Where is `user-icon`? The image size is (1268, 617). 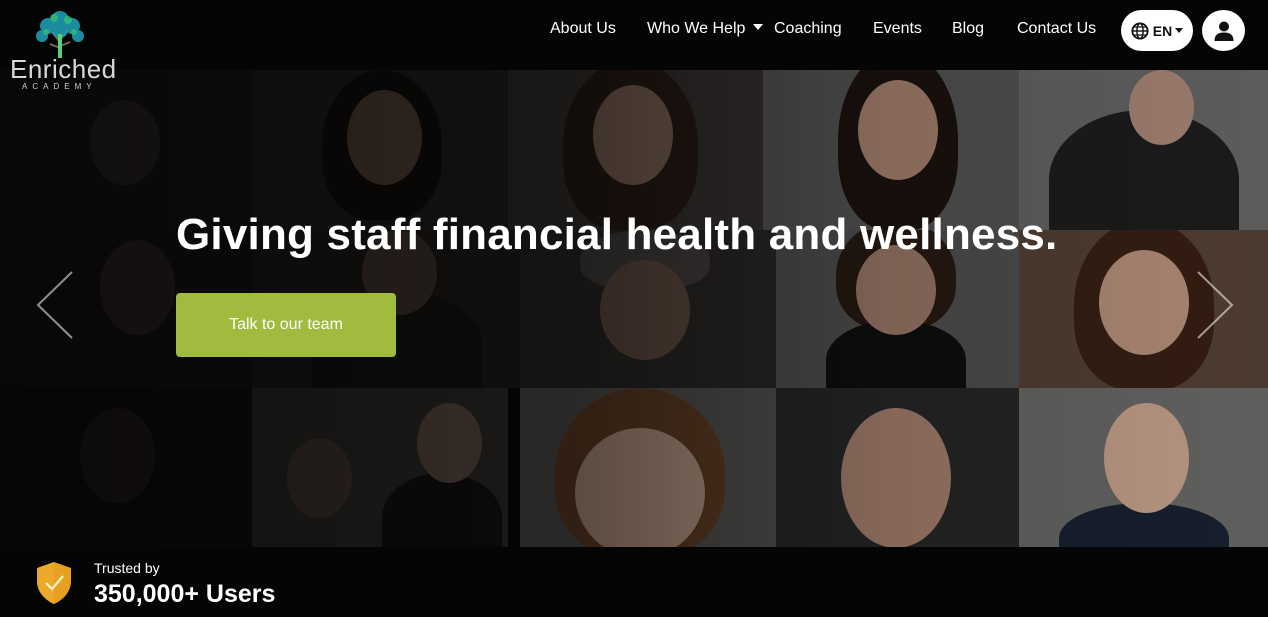 user-icon is located at coordinates (1223, 31).